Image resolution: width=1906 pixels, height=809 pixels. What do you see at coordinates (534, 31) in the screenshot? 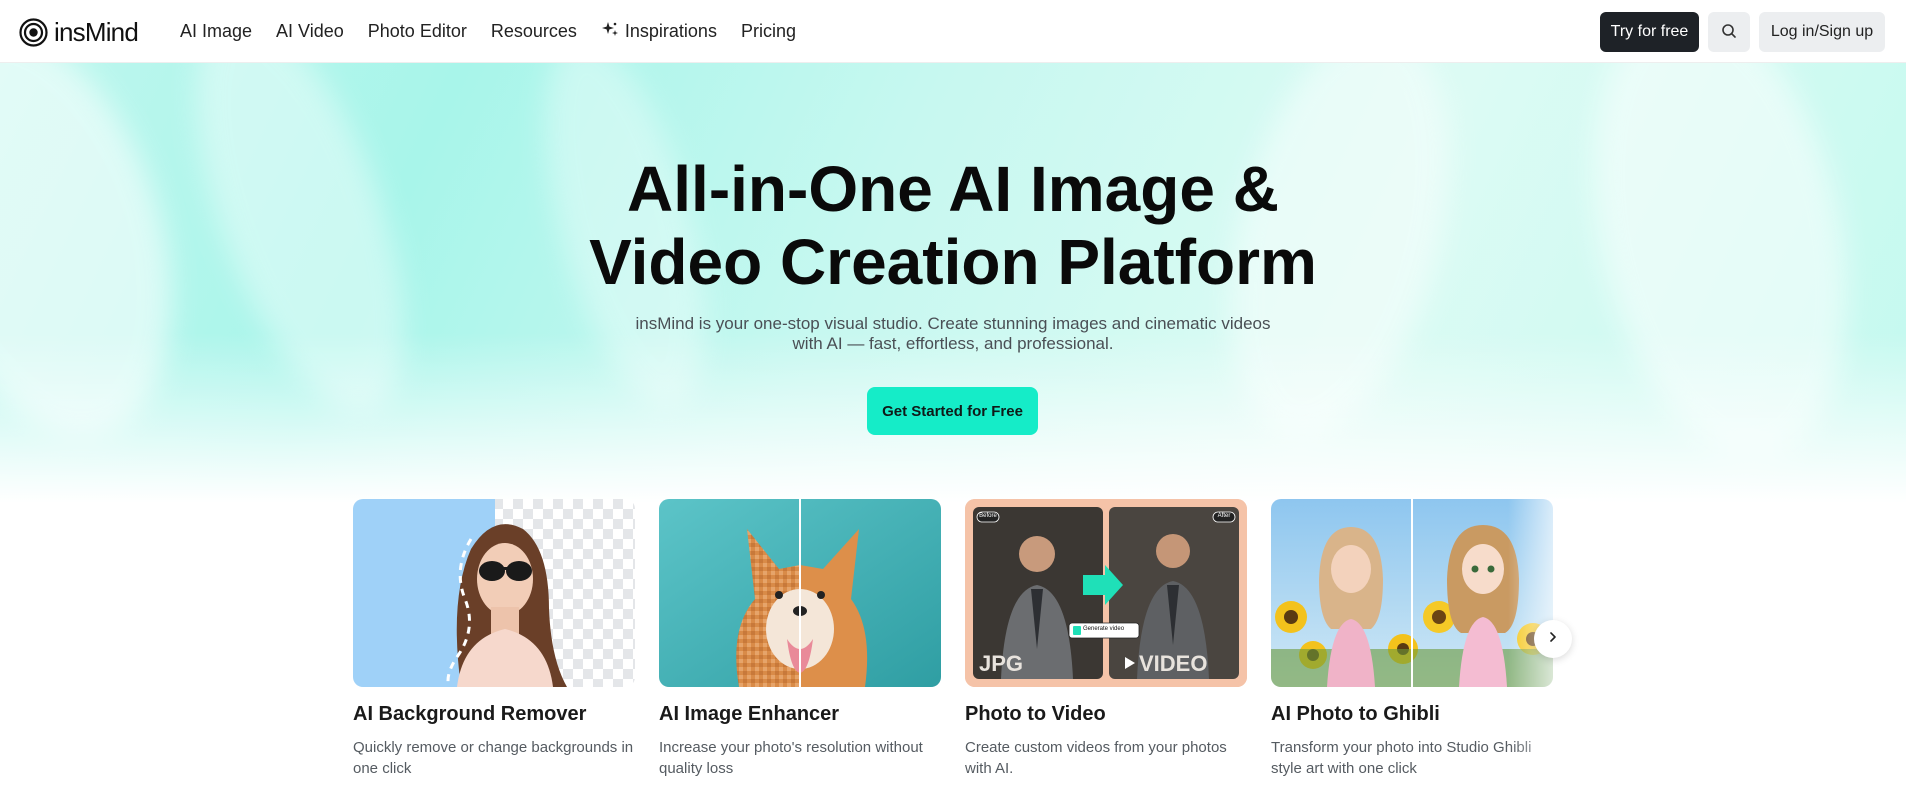
I see `nav-link-resources: Resources` at bounding box center [534, 31].